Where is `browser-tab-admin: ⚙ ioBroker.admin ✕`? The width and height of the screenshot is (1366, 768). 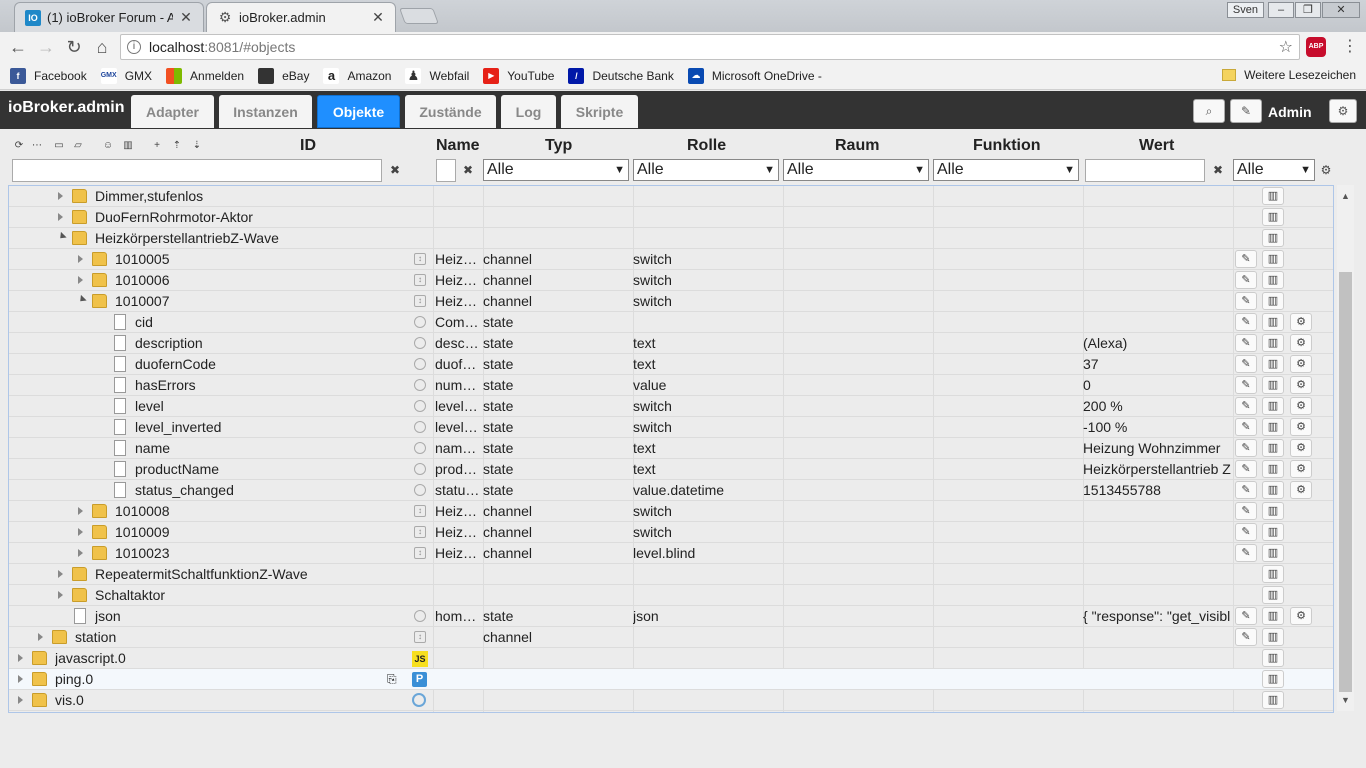
browser-tab-admin: ⚙ ioBroker.admin ✕ is located at coordinates (301, 17).